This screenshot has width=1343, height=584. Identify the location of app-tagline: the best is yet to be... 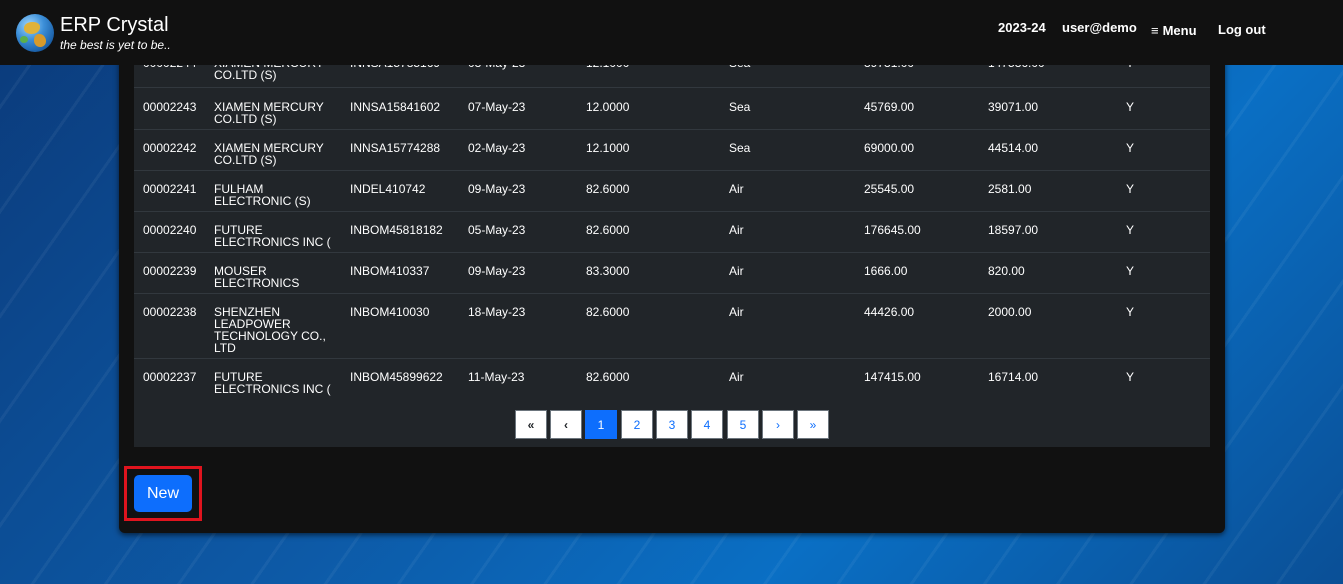
(115, 45).